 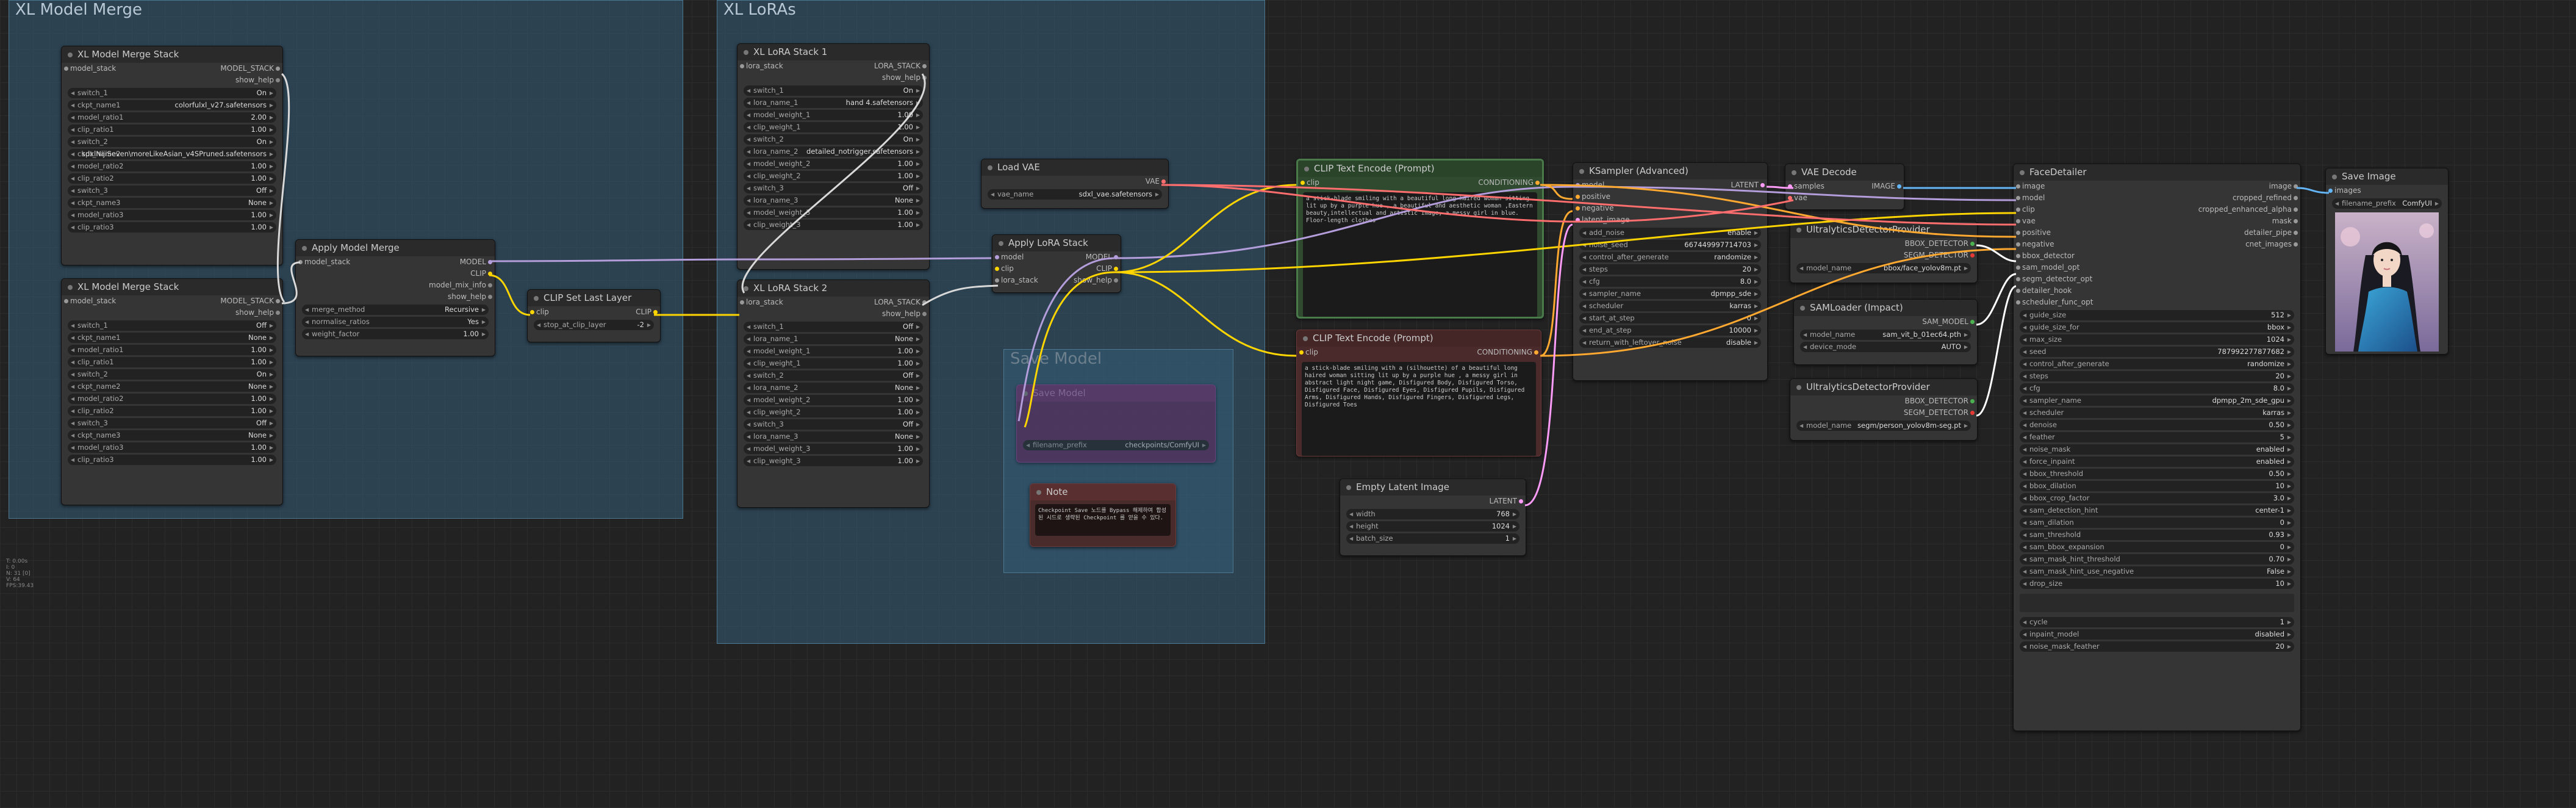 I want to click on widget-switch-2: switch_2 On, so click(x=172, y=142).